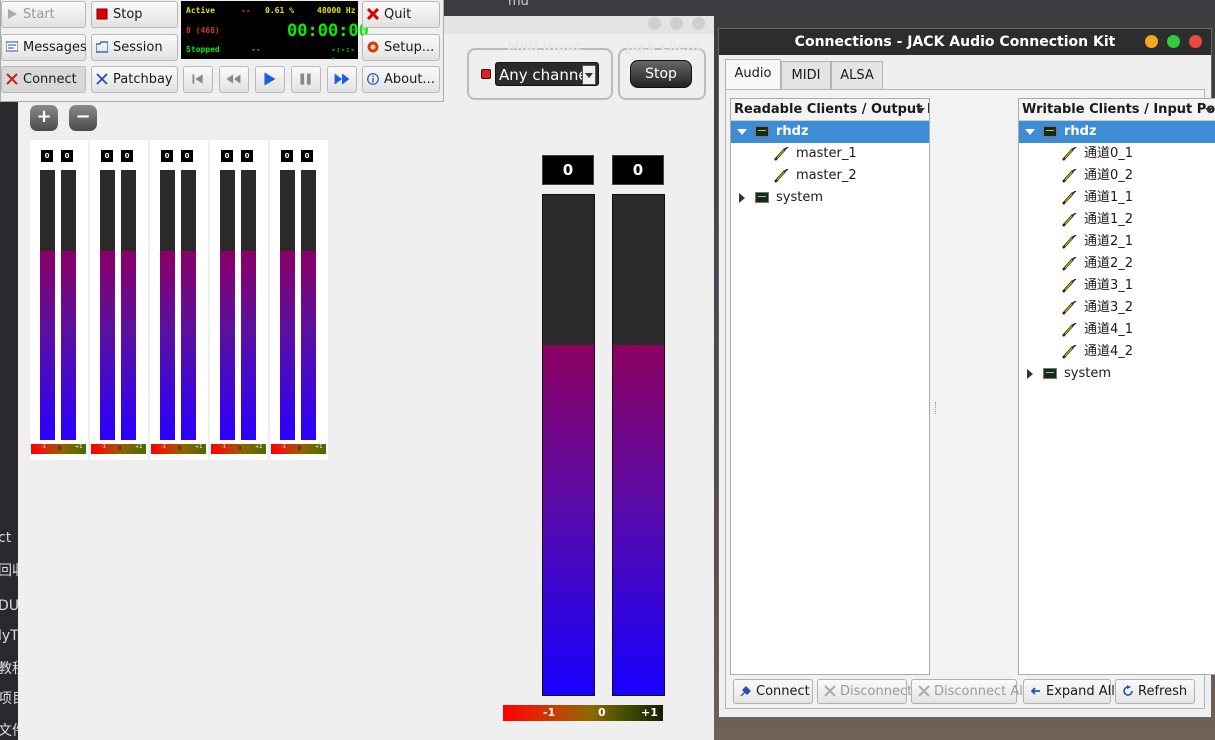 The image size is (1215, 740). I want to click on play-icon, so click(12, 14).